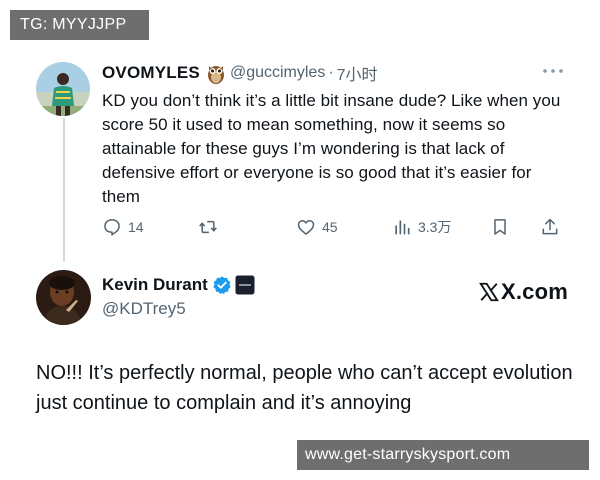 This screenshot has height=480, width=600. What do you see at coordinates (402, 227) in the screenshot?
I see `views-chart-icon` at bounding box center [402, 227].